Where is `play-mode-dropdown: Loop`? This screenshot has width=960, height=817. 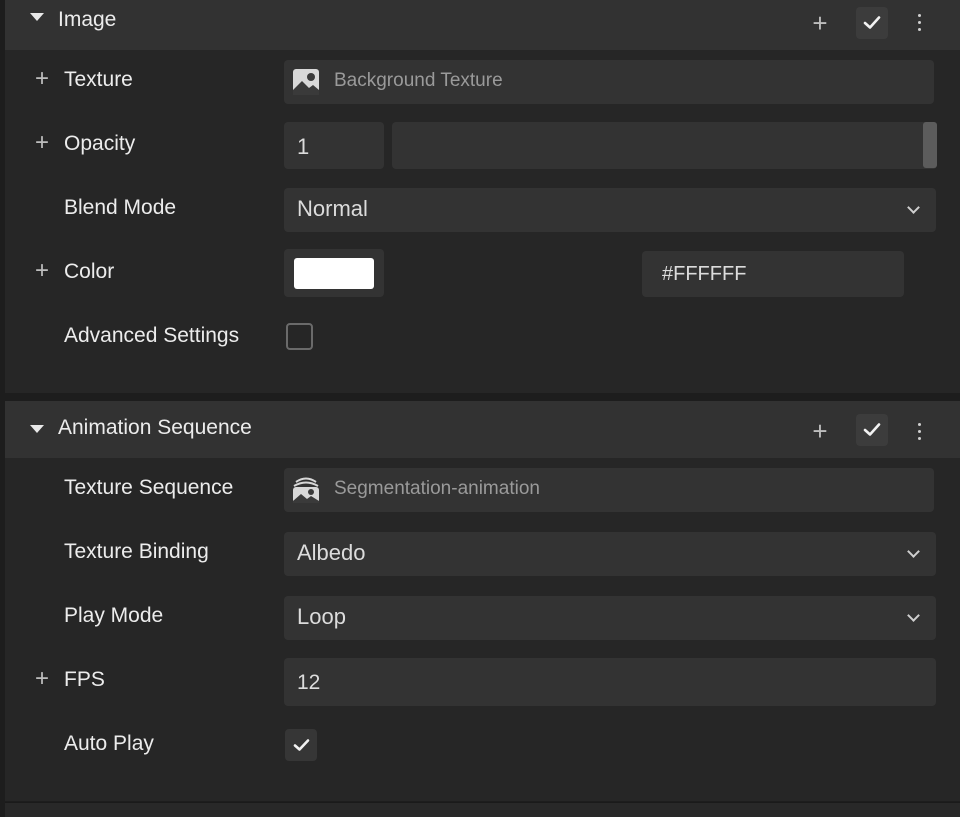
play-mode-dropdown: Loop is located at coordinates (610, 618).